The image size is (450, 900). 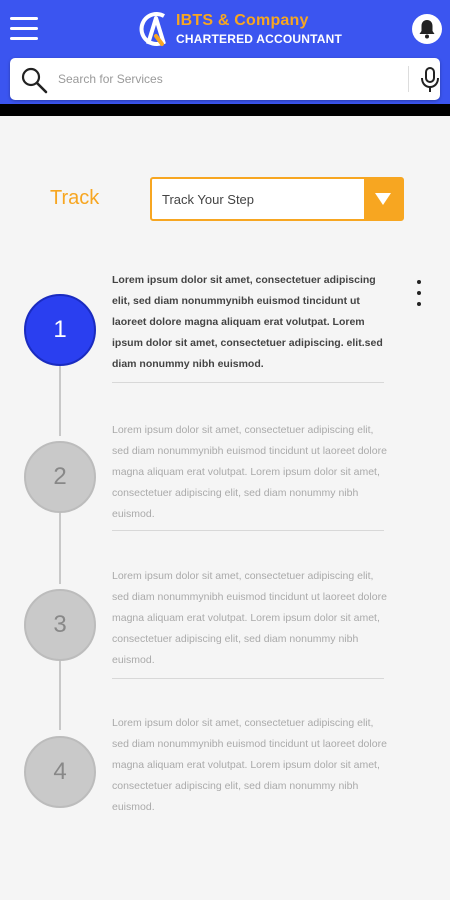 I want to click on step-number: 3, so click(x=60, y=624).